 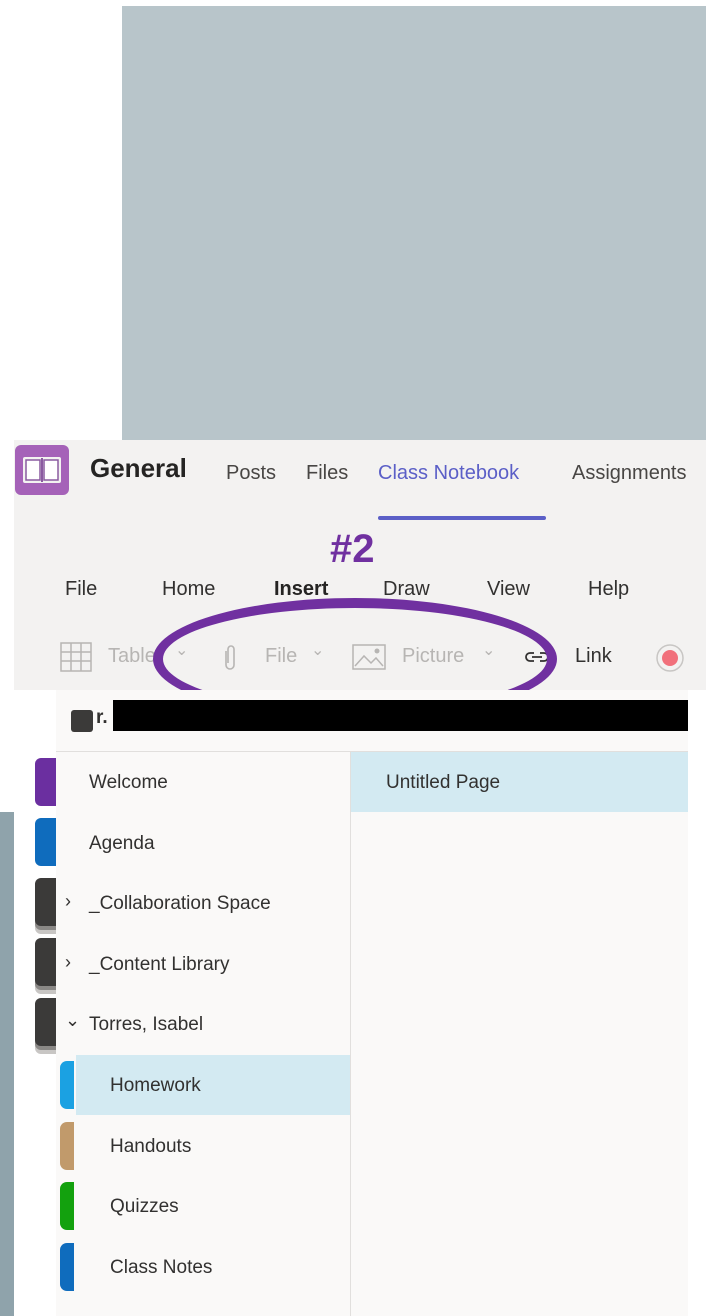 What do you see at coordinates (161, 1267) in the screenshot?
I see `section-label: Class Notes` at bounding box center [161, 1267].